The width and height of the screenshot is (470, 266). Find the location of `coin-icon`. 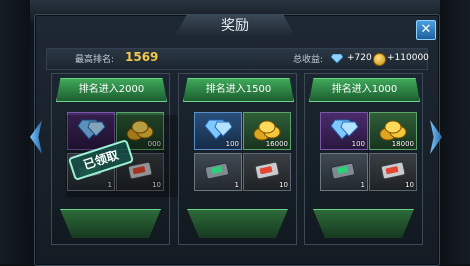

coin-icon is located at coordinates (379, 59).